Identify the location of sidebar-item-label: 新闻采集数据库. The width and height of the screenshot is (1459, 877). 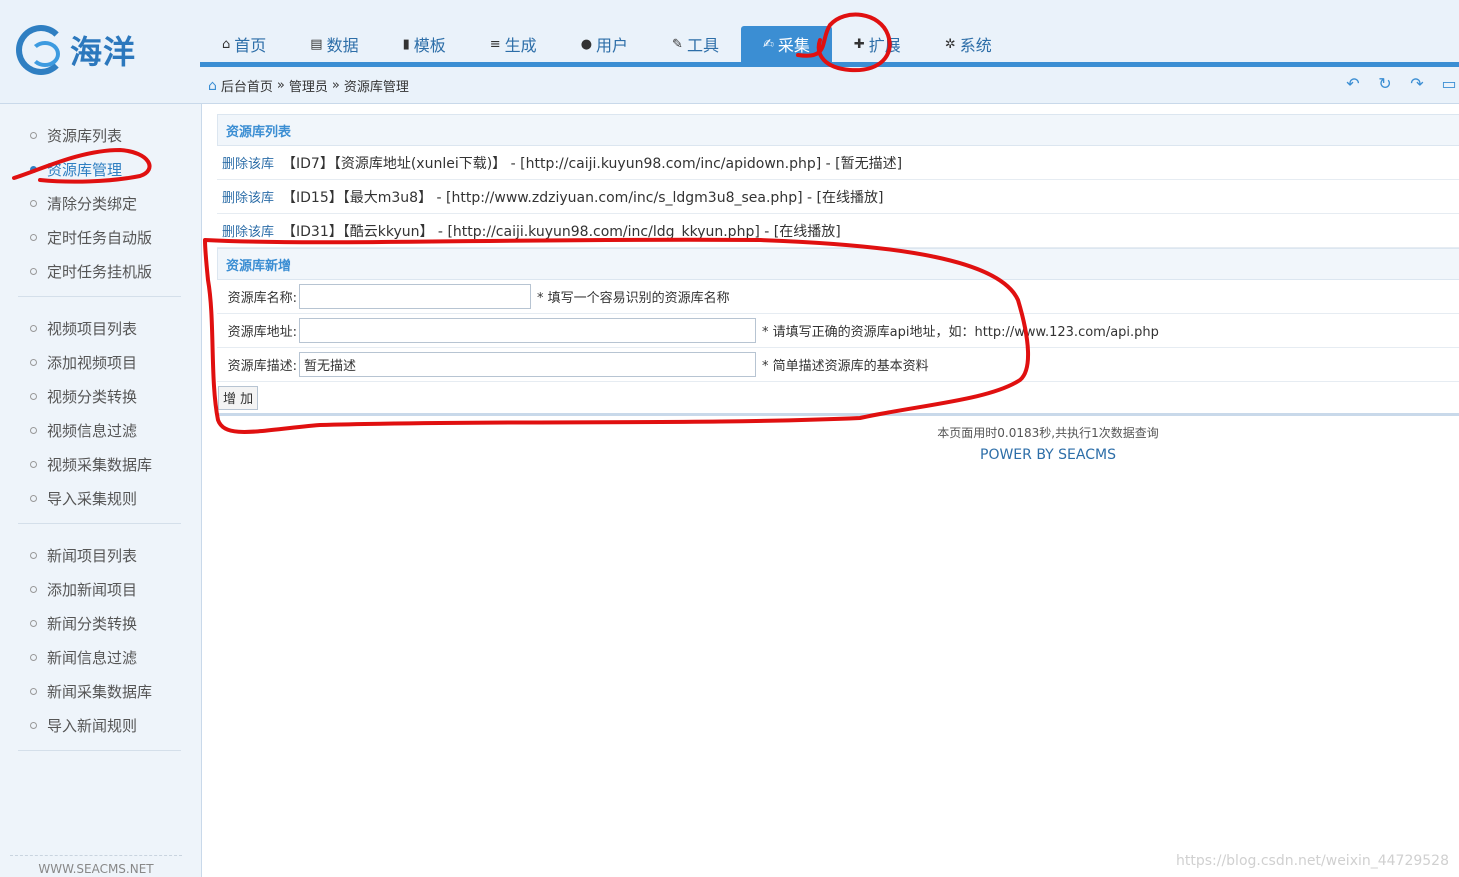
(100, 691).